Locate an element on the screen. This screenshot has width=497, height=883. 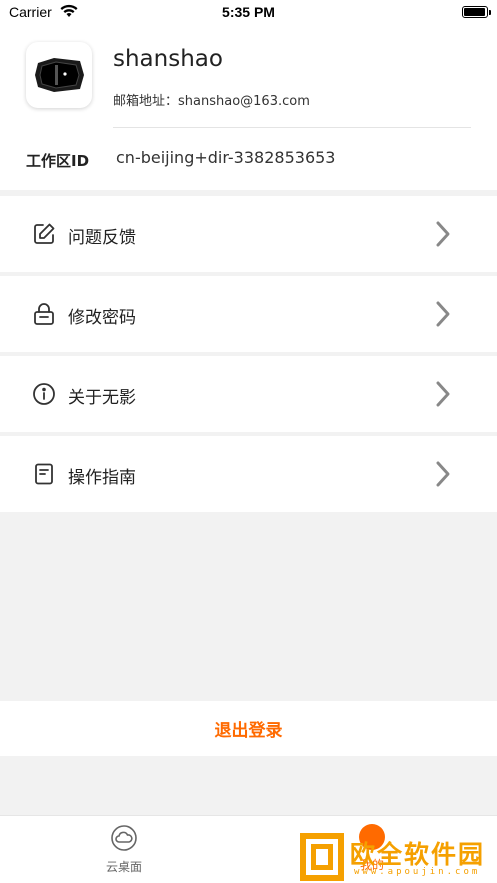
username: shanshao is located at coordinates (168, 59).